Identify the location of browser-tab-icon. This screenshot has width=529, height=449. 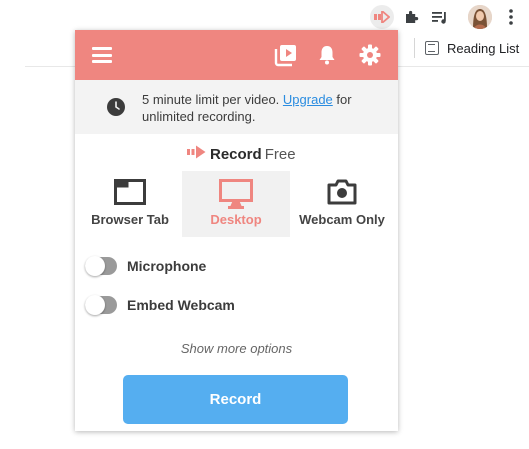
(130, 193).